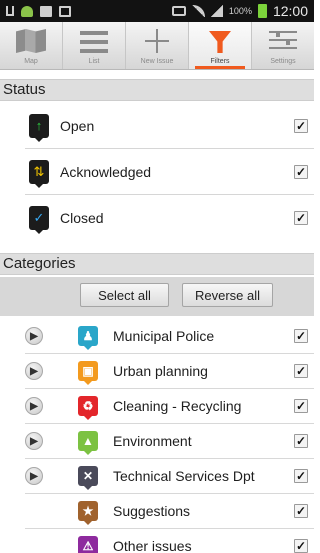  I want to click on status-acknowledged-checkbox: ✓, so click(301, 171).